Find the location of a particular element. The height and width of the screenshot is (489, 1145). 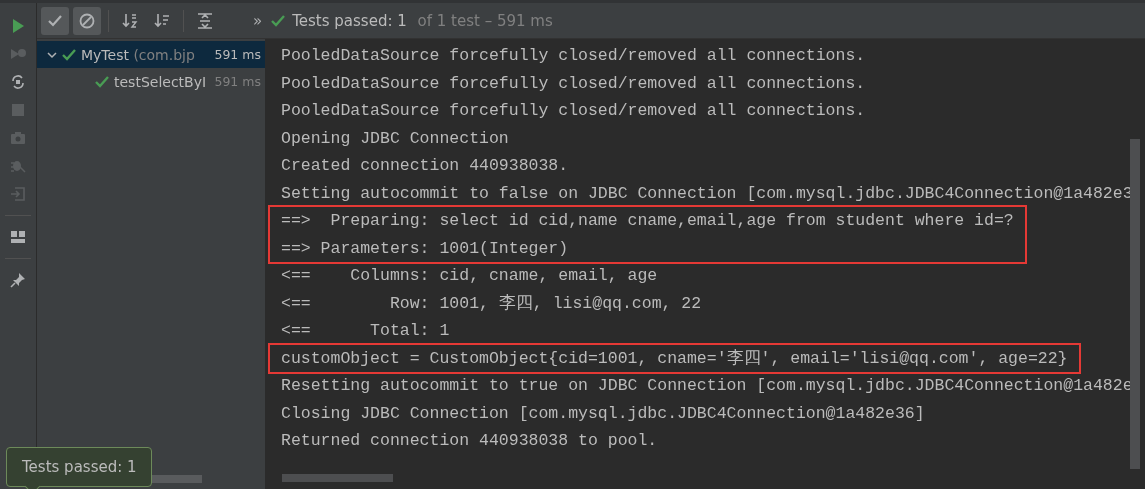

camera-icon is located at coordinates (18, 138).